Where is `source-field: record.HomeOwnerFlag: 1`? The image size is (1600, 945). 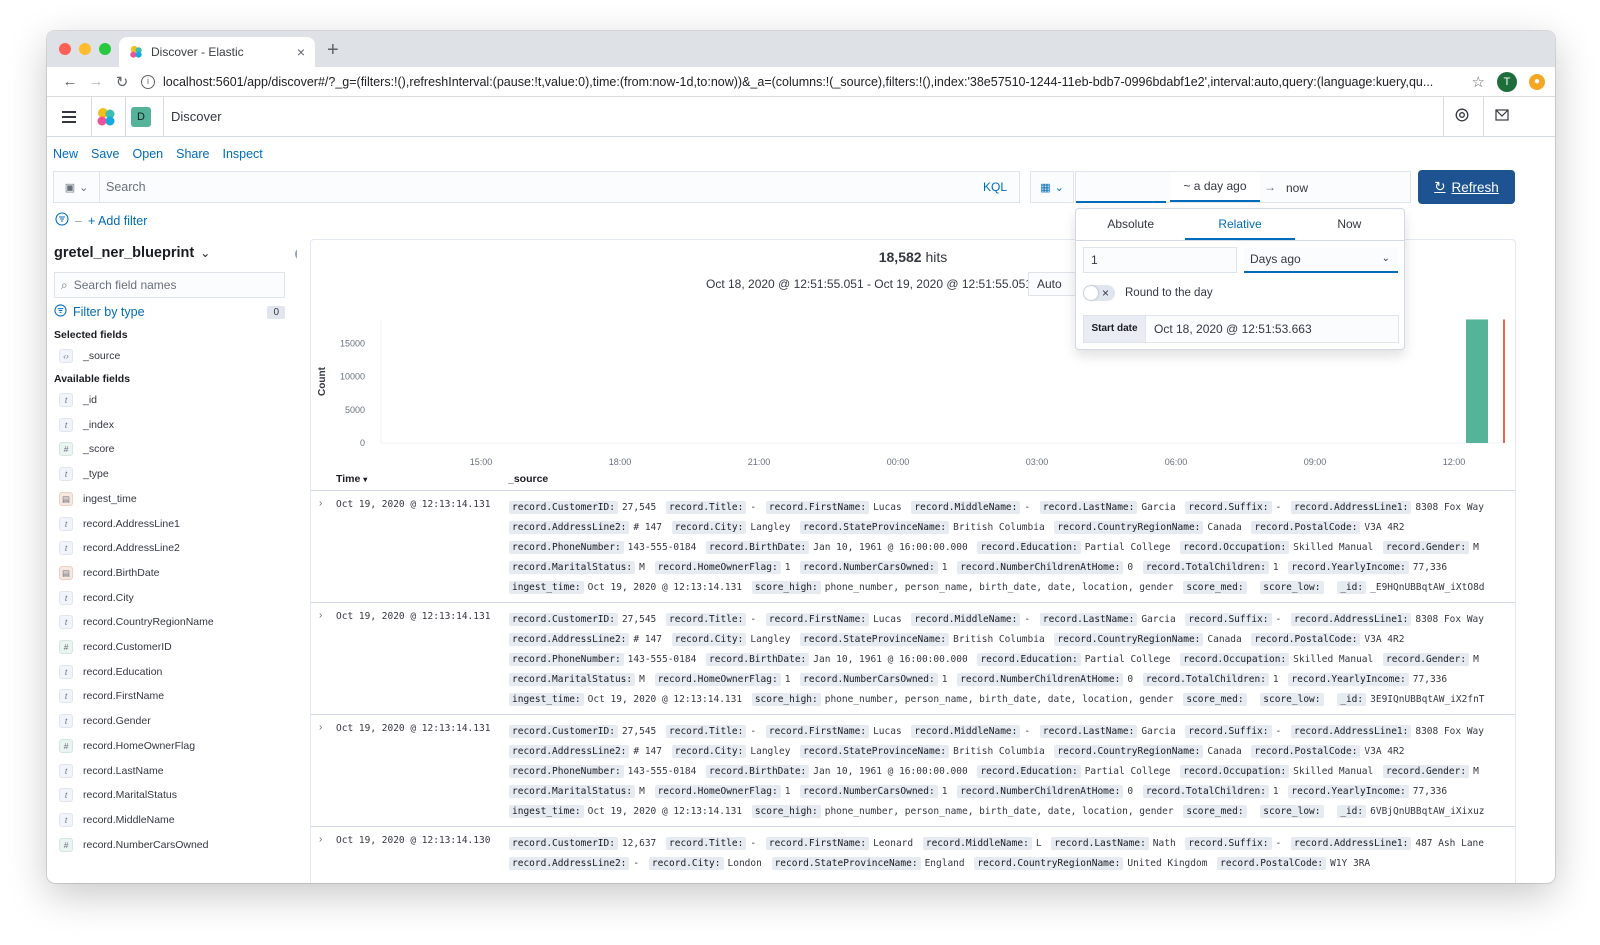 source-field: record.HomeOwnerFlag: 1 is located at coordinates (722, 791).